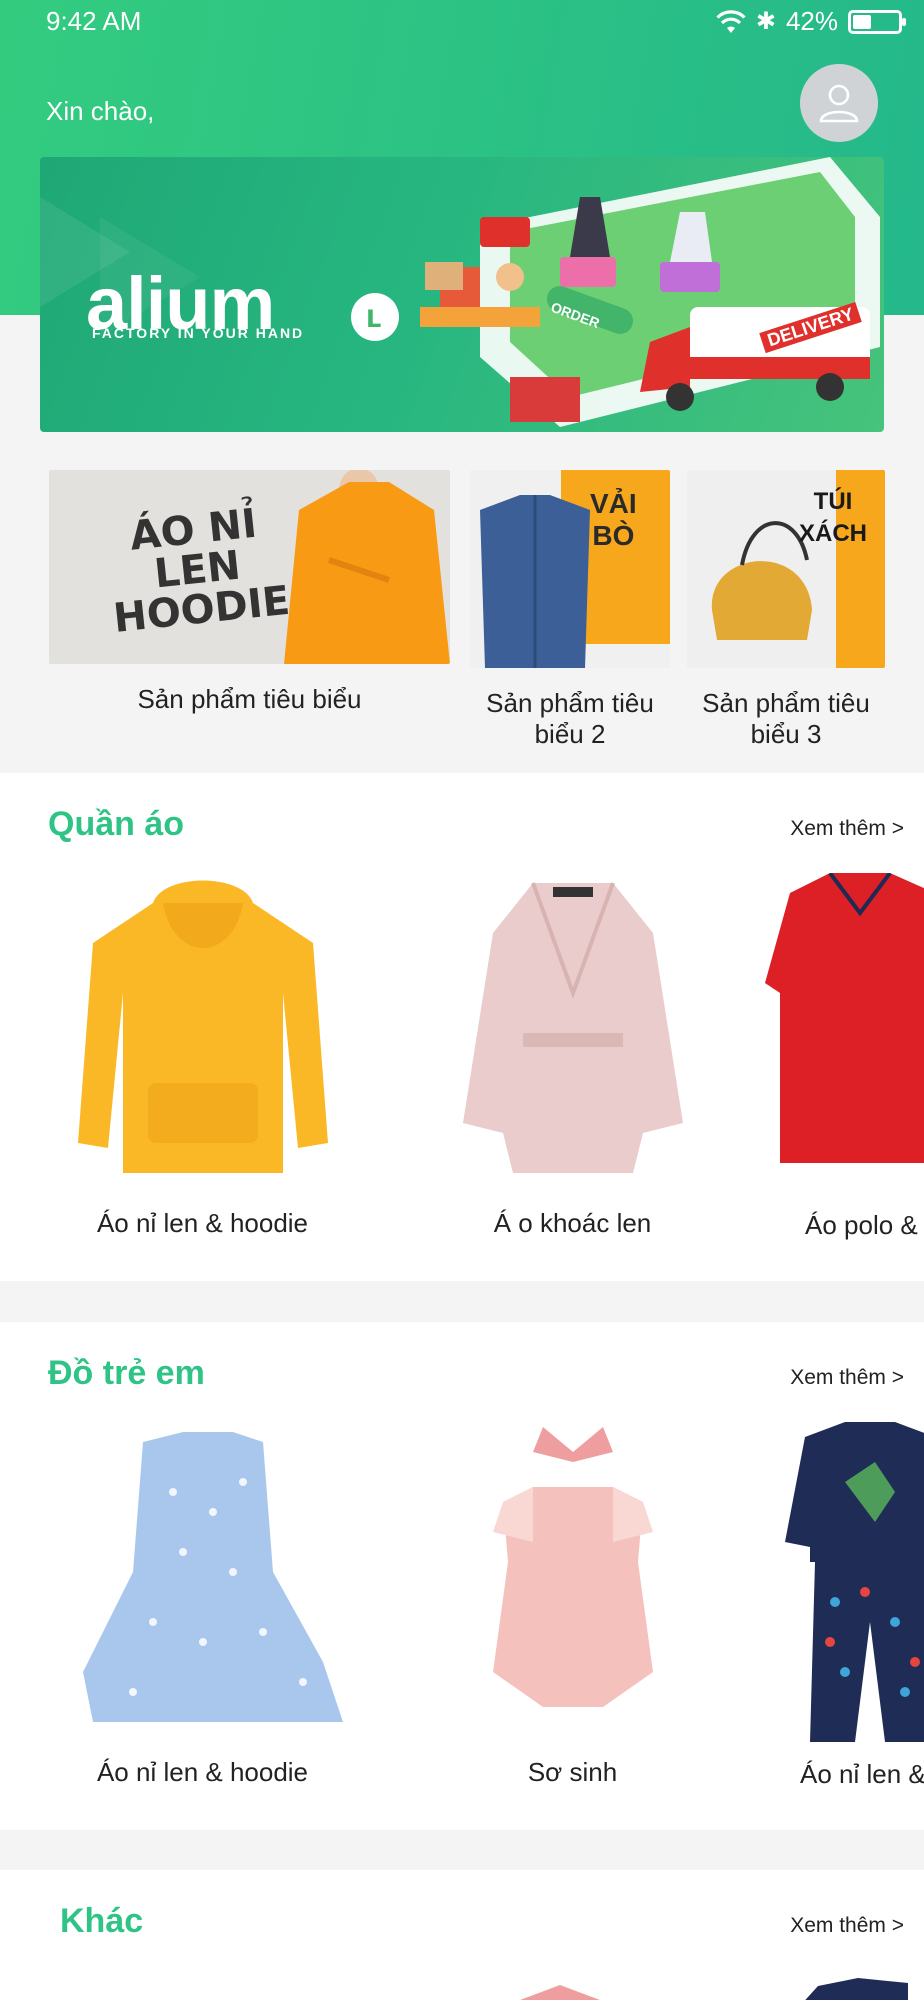  What do you see at coordinates (575, 569) in the screenshot?
I see `denim-jacket-image` at bounding box center [575, 569].